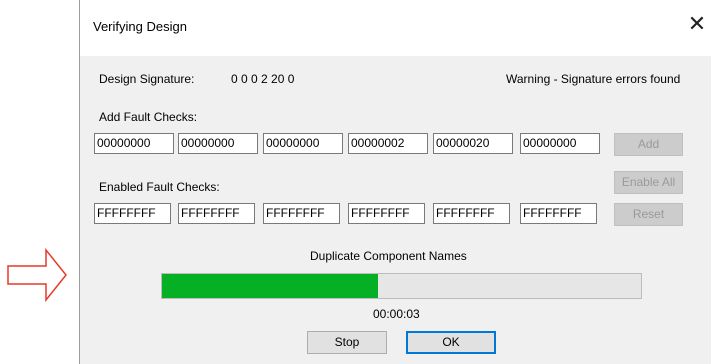 The image size is (711, 364). I want to click on progress-bar, so click(401, 286).